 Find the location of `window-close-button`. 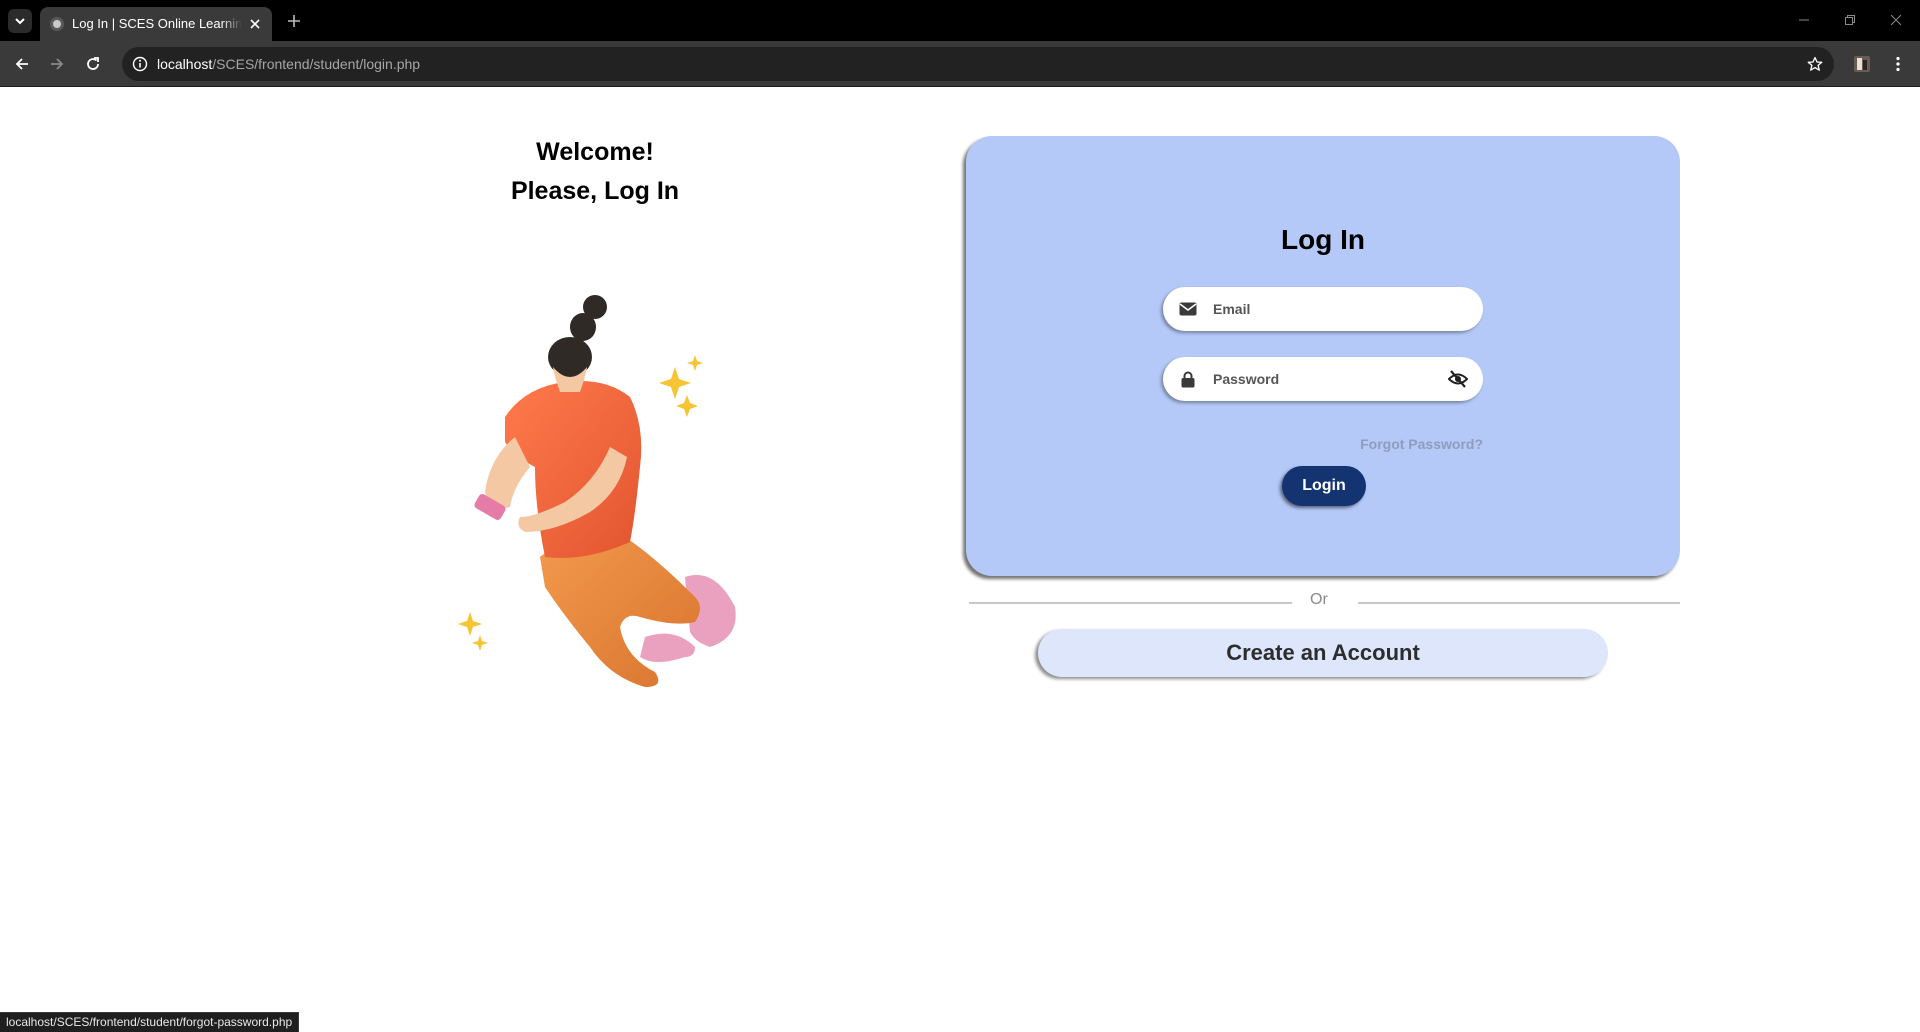

window-close-button is located at coordinates (1896, 20).